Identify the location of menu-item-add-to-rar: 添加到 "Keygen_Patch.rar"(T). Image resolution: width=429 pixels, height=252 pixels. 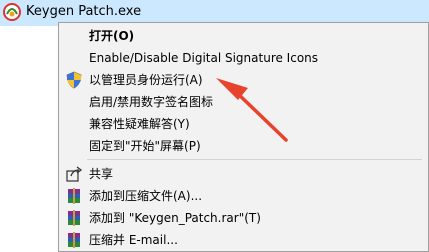
(243, 218).